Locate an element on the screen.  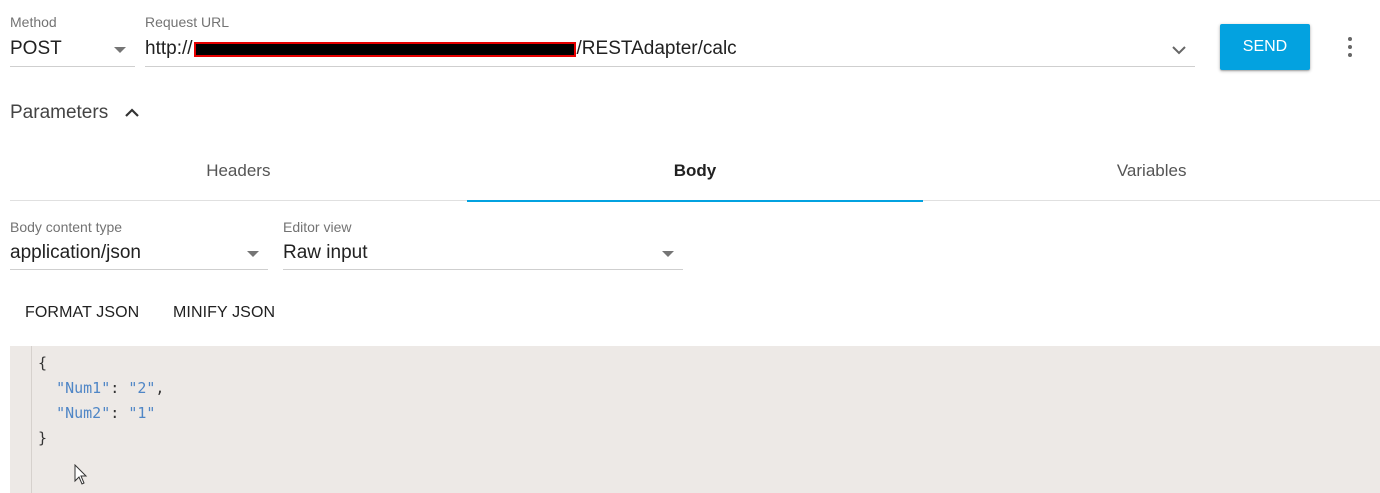
minify-json-button: MINIFY JSON is located at coordinates (224, 313).